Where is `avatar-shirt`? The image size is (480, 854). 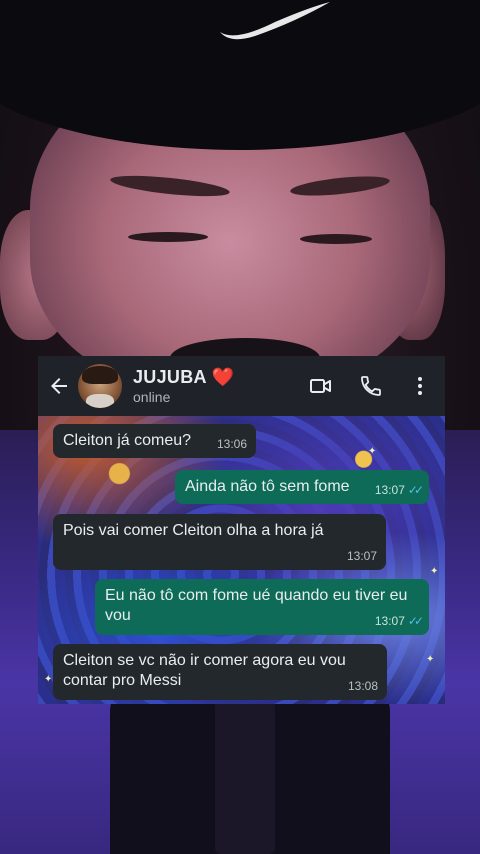 avatar-shirt is located at coordinates (100, 401).